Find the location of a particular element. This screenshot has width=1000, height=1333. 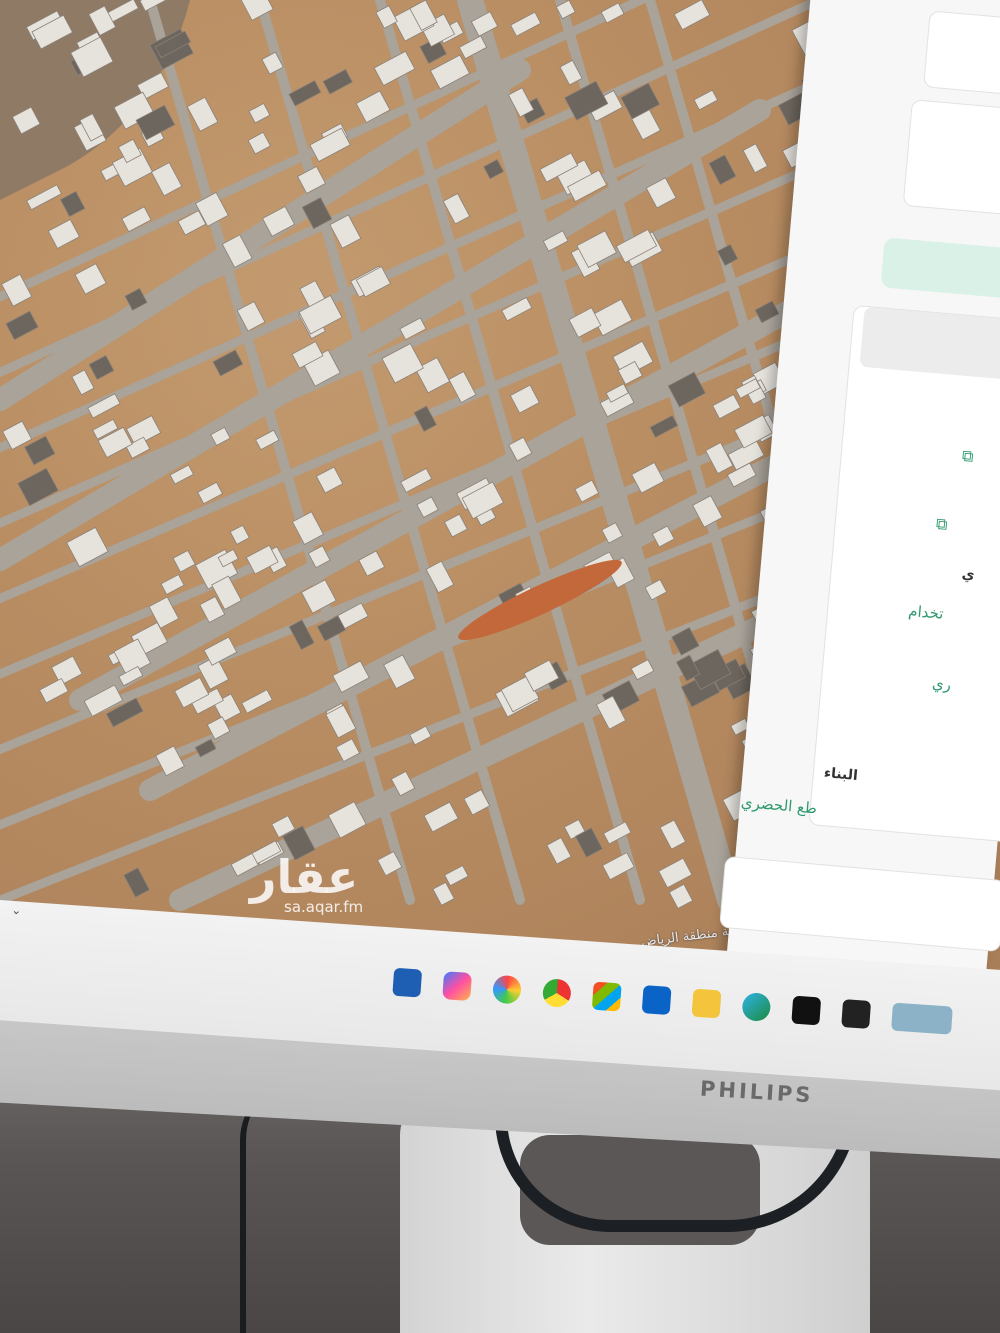

watermark-url: sa.aqar.fm is located at coordinates (324, 907).